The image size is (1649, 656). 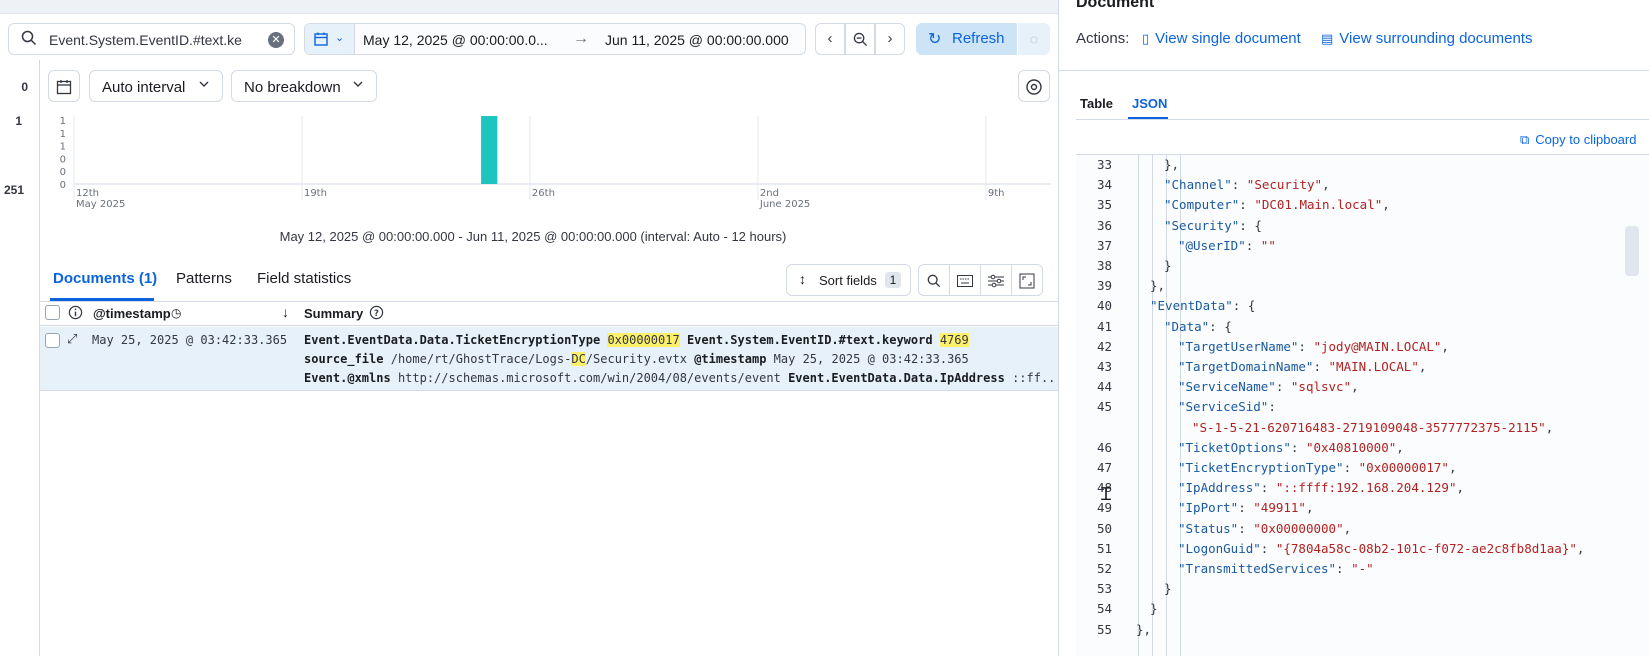 What do you see at coordinates (1208, 528) in the screenshot?
I see `json-key: "Status"` at bounding box center [1208, 528].